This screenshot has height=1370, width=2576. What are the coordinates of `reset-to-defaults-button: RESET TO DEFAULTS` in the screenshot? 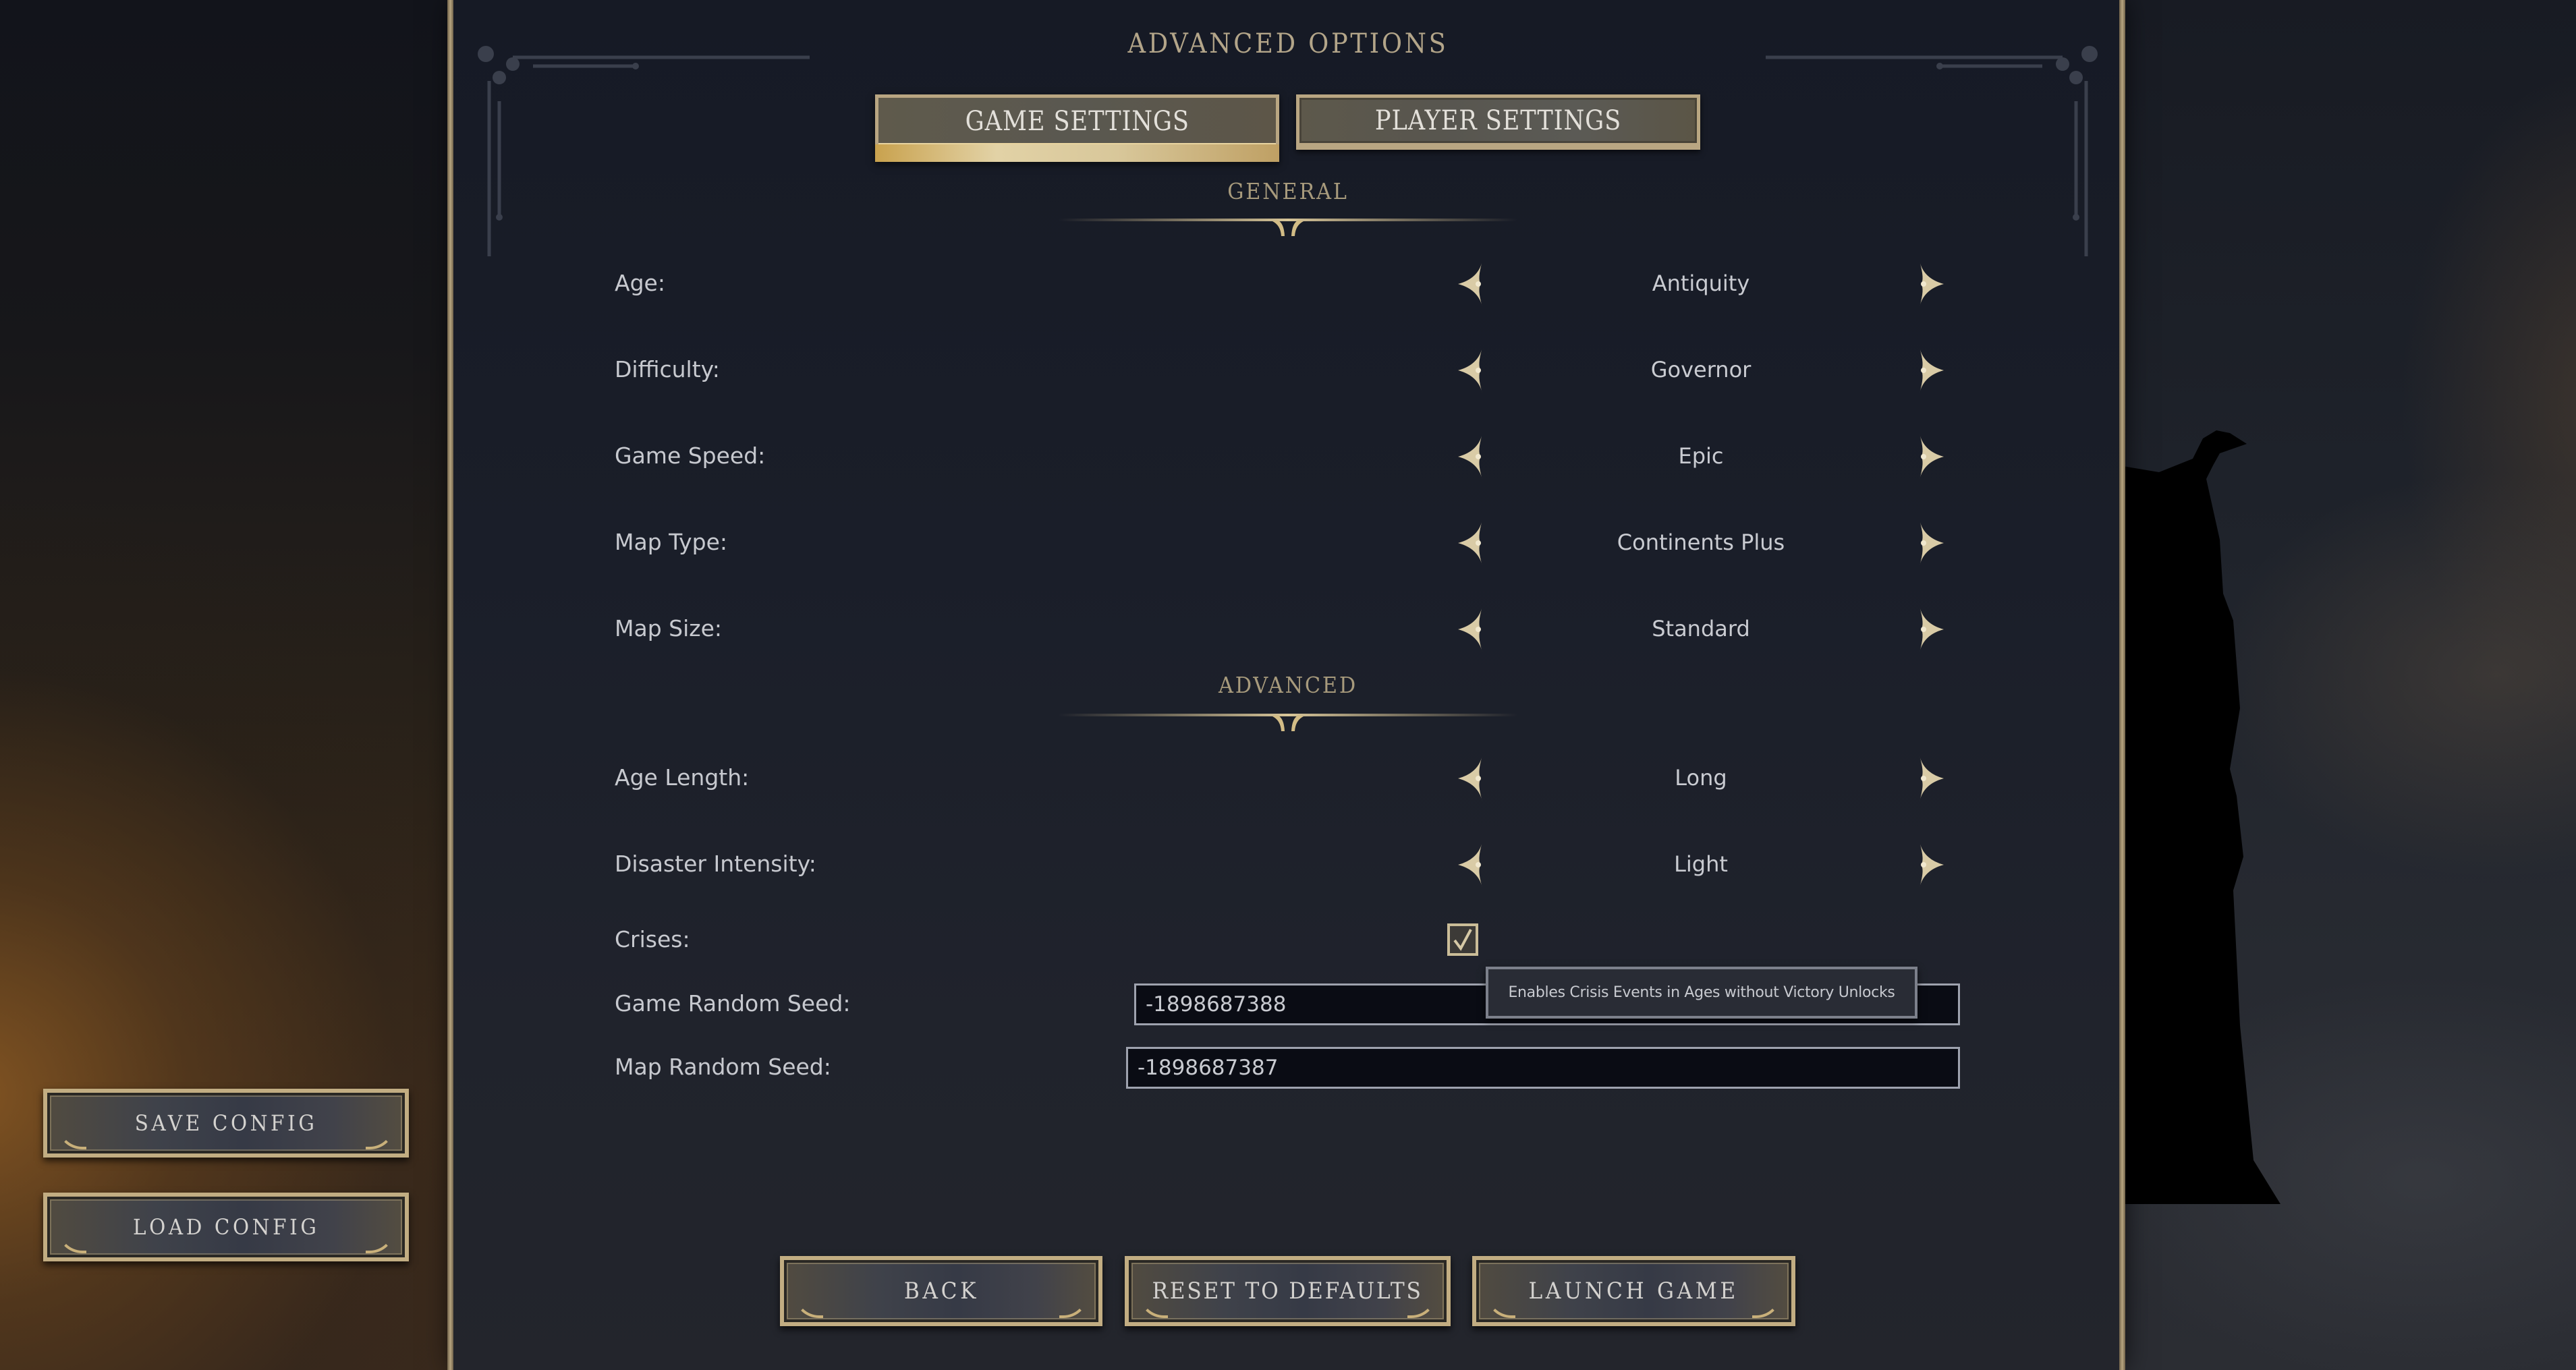 It's located at (1288, 1291).